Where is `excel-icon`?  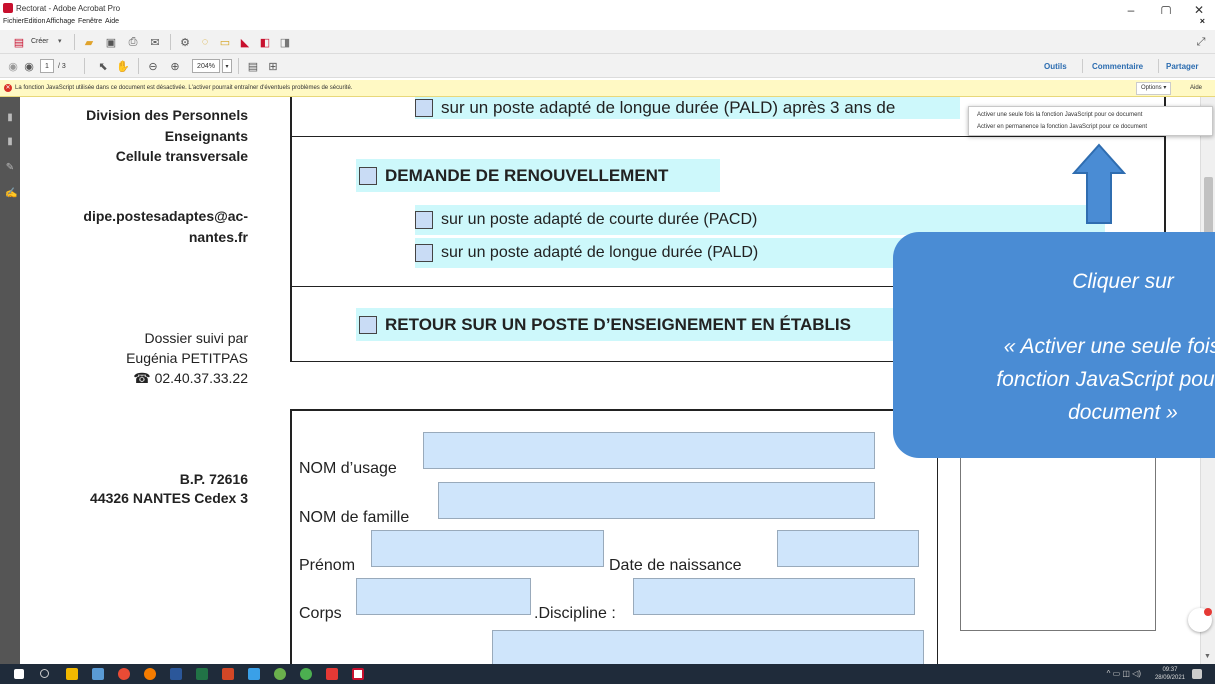
excel-icon is located at coordinates (202, 674).